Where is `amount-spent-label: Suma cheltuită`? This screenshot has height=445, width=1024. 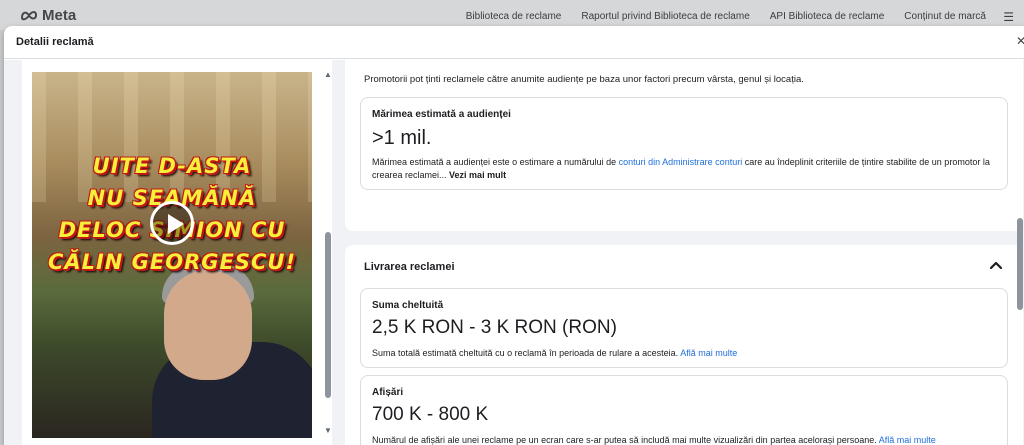
amount-spent-label: Suma cheltuită is located at coordinates (408, 305).